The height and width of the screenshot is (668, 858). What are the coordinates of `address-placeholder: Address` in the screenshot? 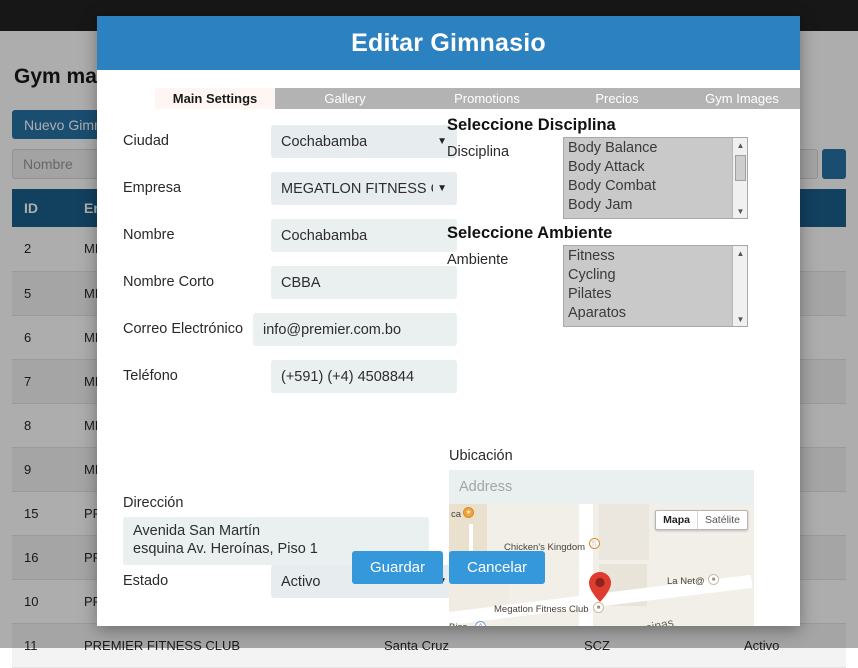 It's located at (485, 487).